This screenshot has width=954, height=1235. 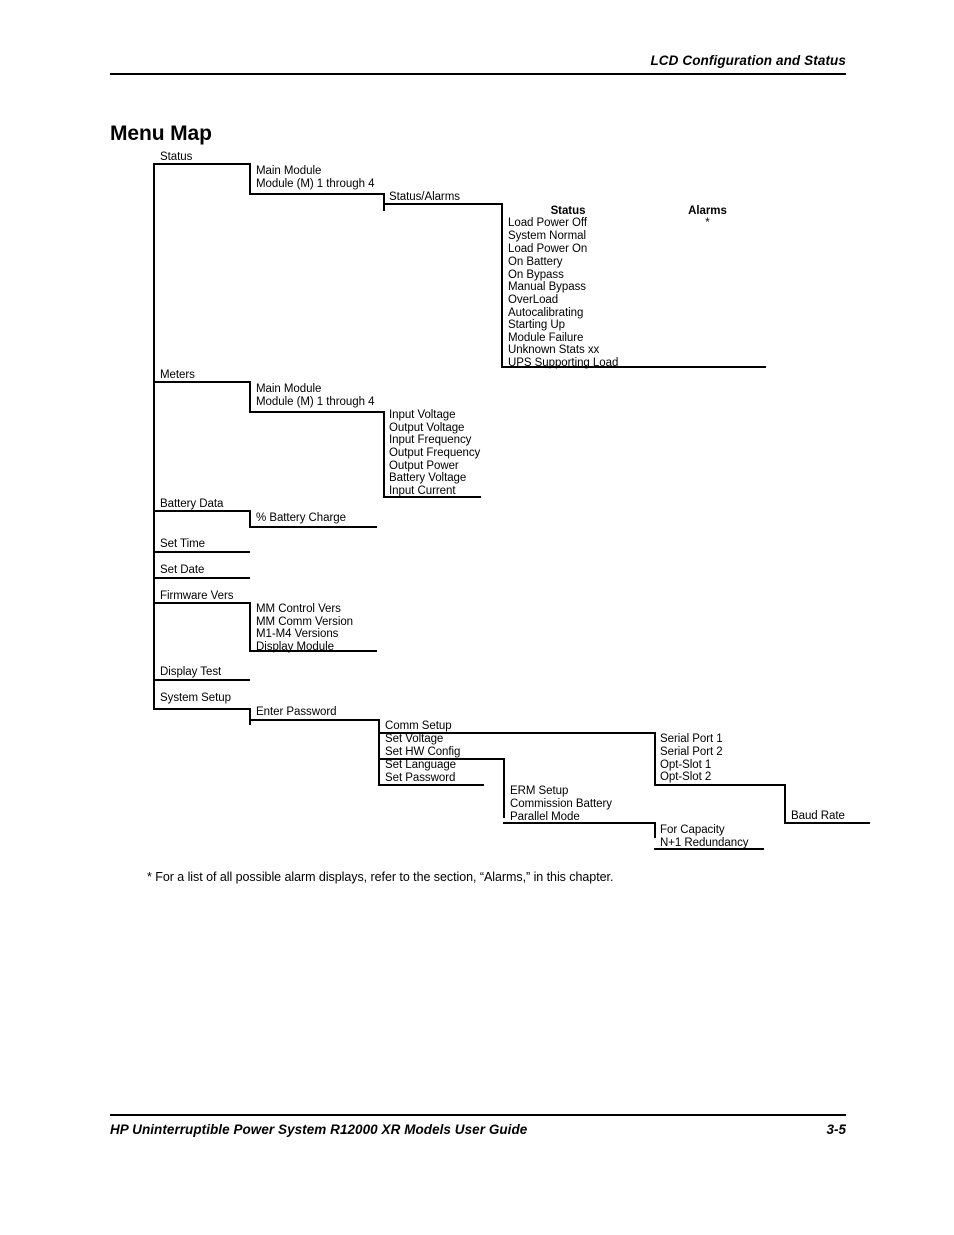 I want to click on rule-firmware-l2-bottom, so click(x=313, y=651).